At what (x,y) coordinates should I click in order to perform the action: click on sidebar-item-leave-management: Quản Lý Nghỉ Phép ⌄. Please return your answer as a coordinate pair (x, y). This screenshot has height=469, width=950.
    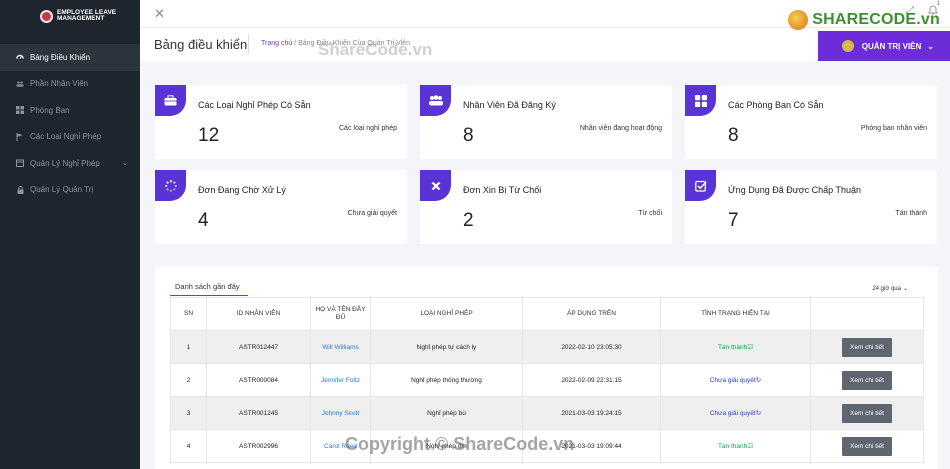
    Looking at the image, I should click on (70, 163).